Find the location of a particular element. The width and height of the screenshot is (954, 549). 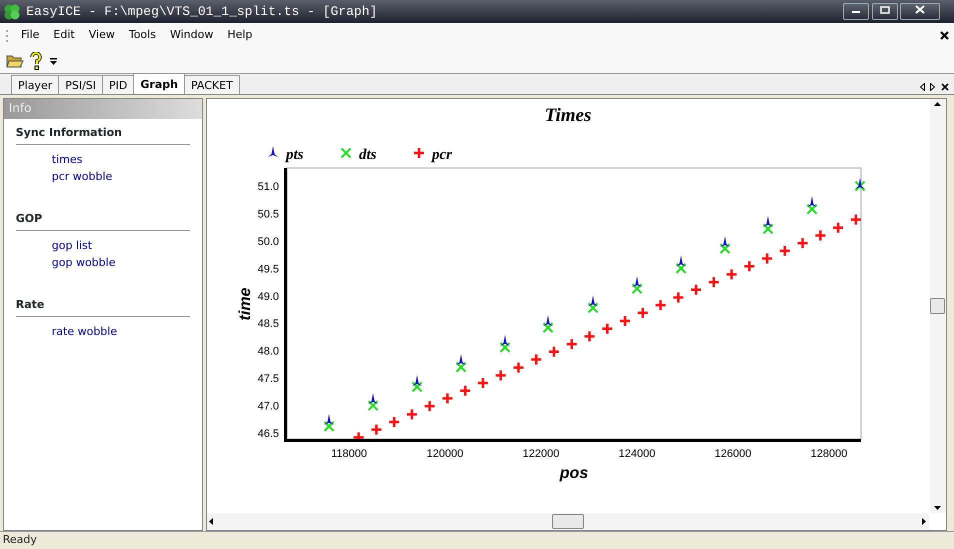

x-tick-label: 126000 is located at coordinates (732, 454).